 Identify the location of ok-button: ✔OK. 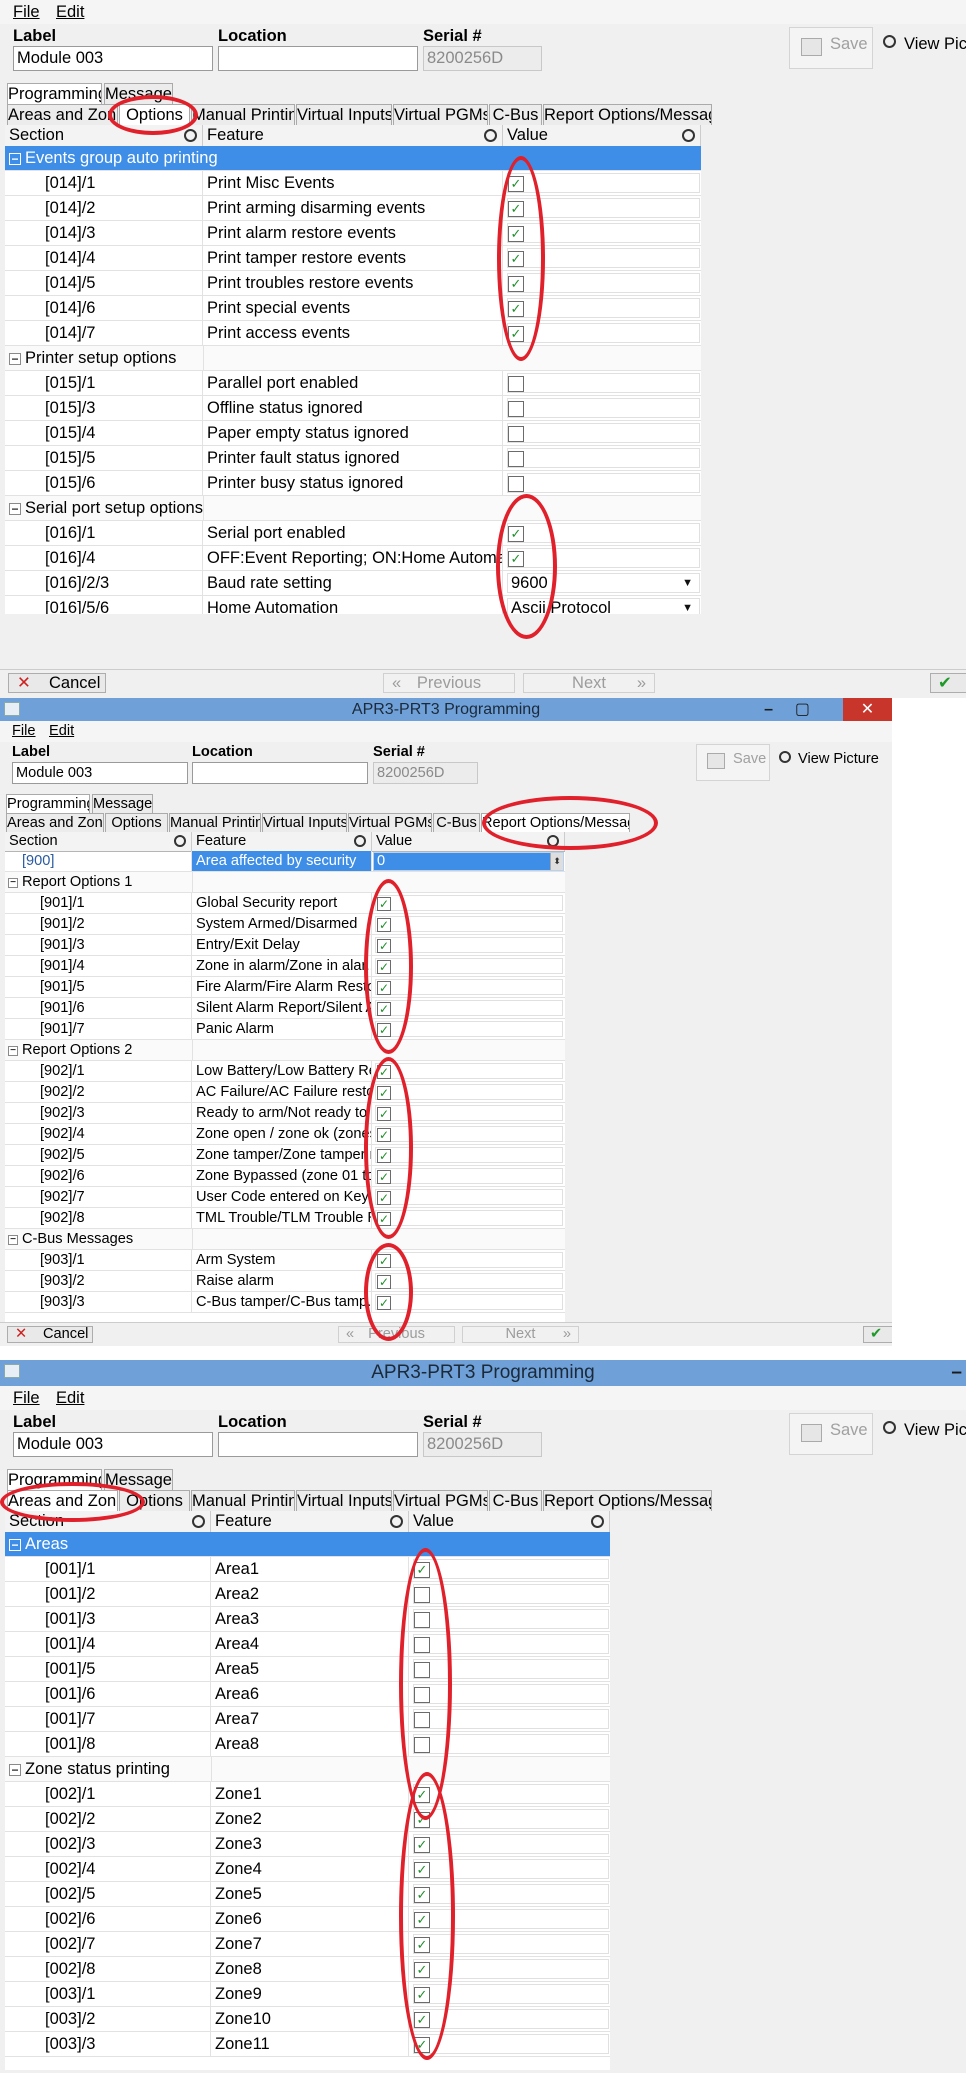
(877, 1334).